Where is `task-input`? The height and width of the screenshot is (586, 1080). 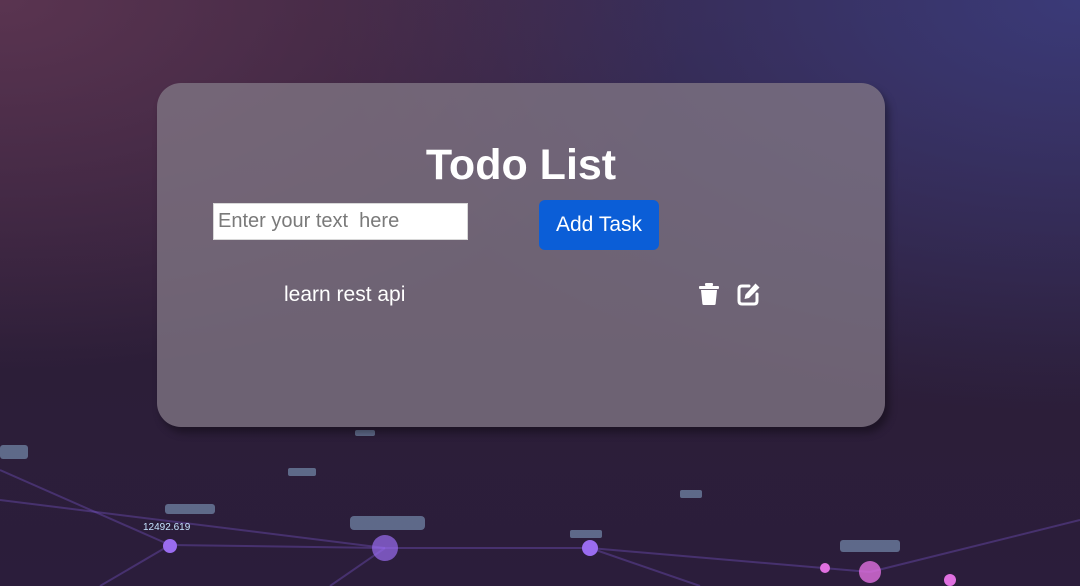 task-input is located at coordinates (340, 221).